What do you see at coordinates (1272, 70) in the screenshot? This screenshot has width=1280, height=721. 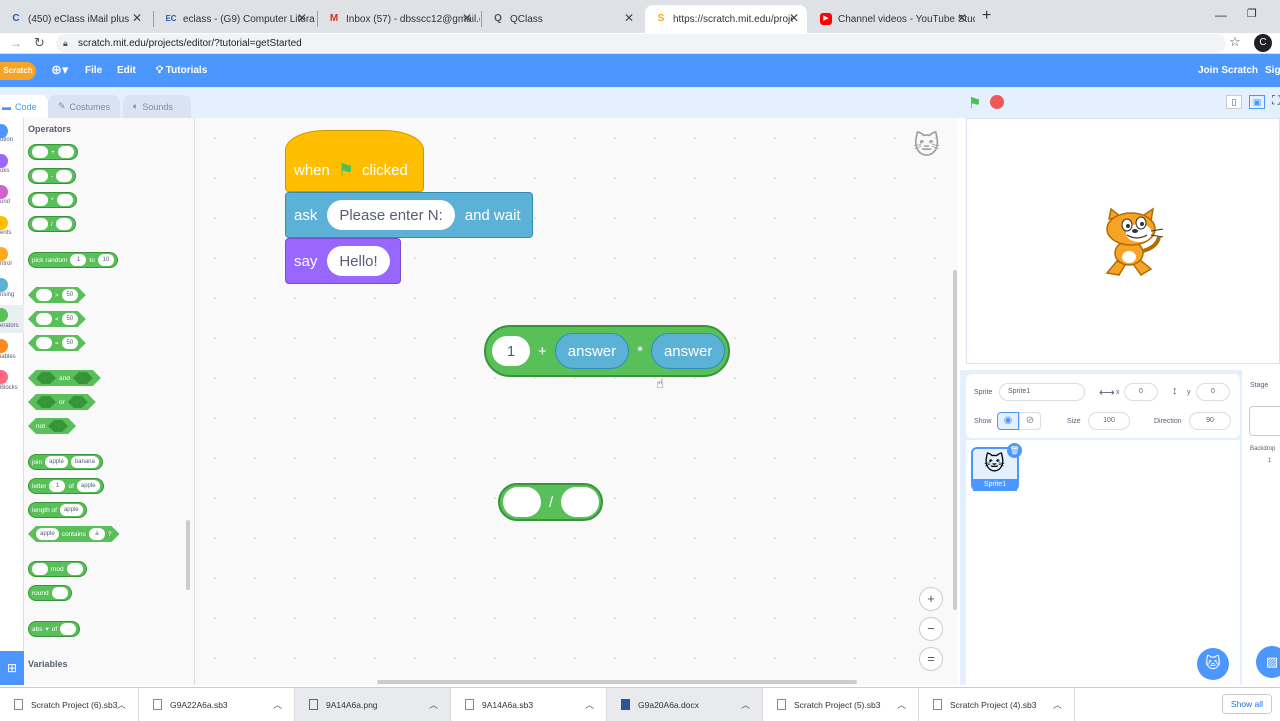 I see `sign-in-link: Sign` at bounding box center [1272, 70].